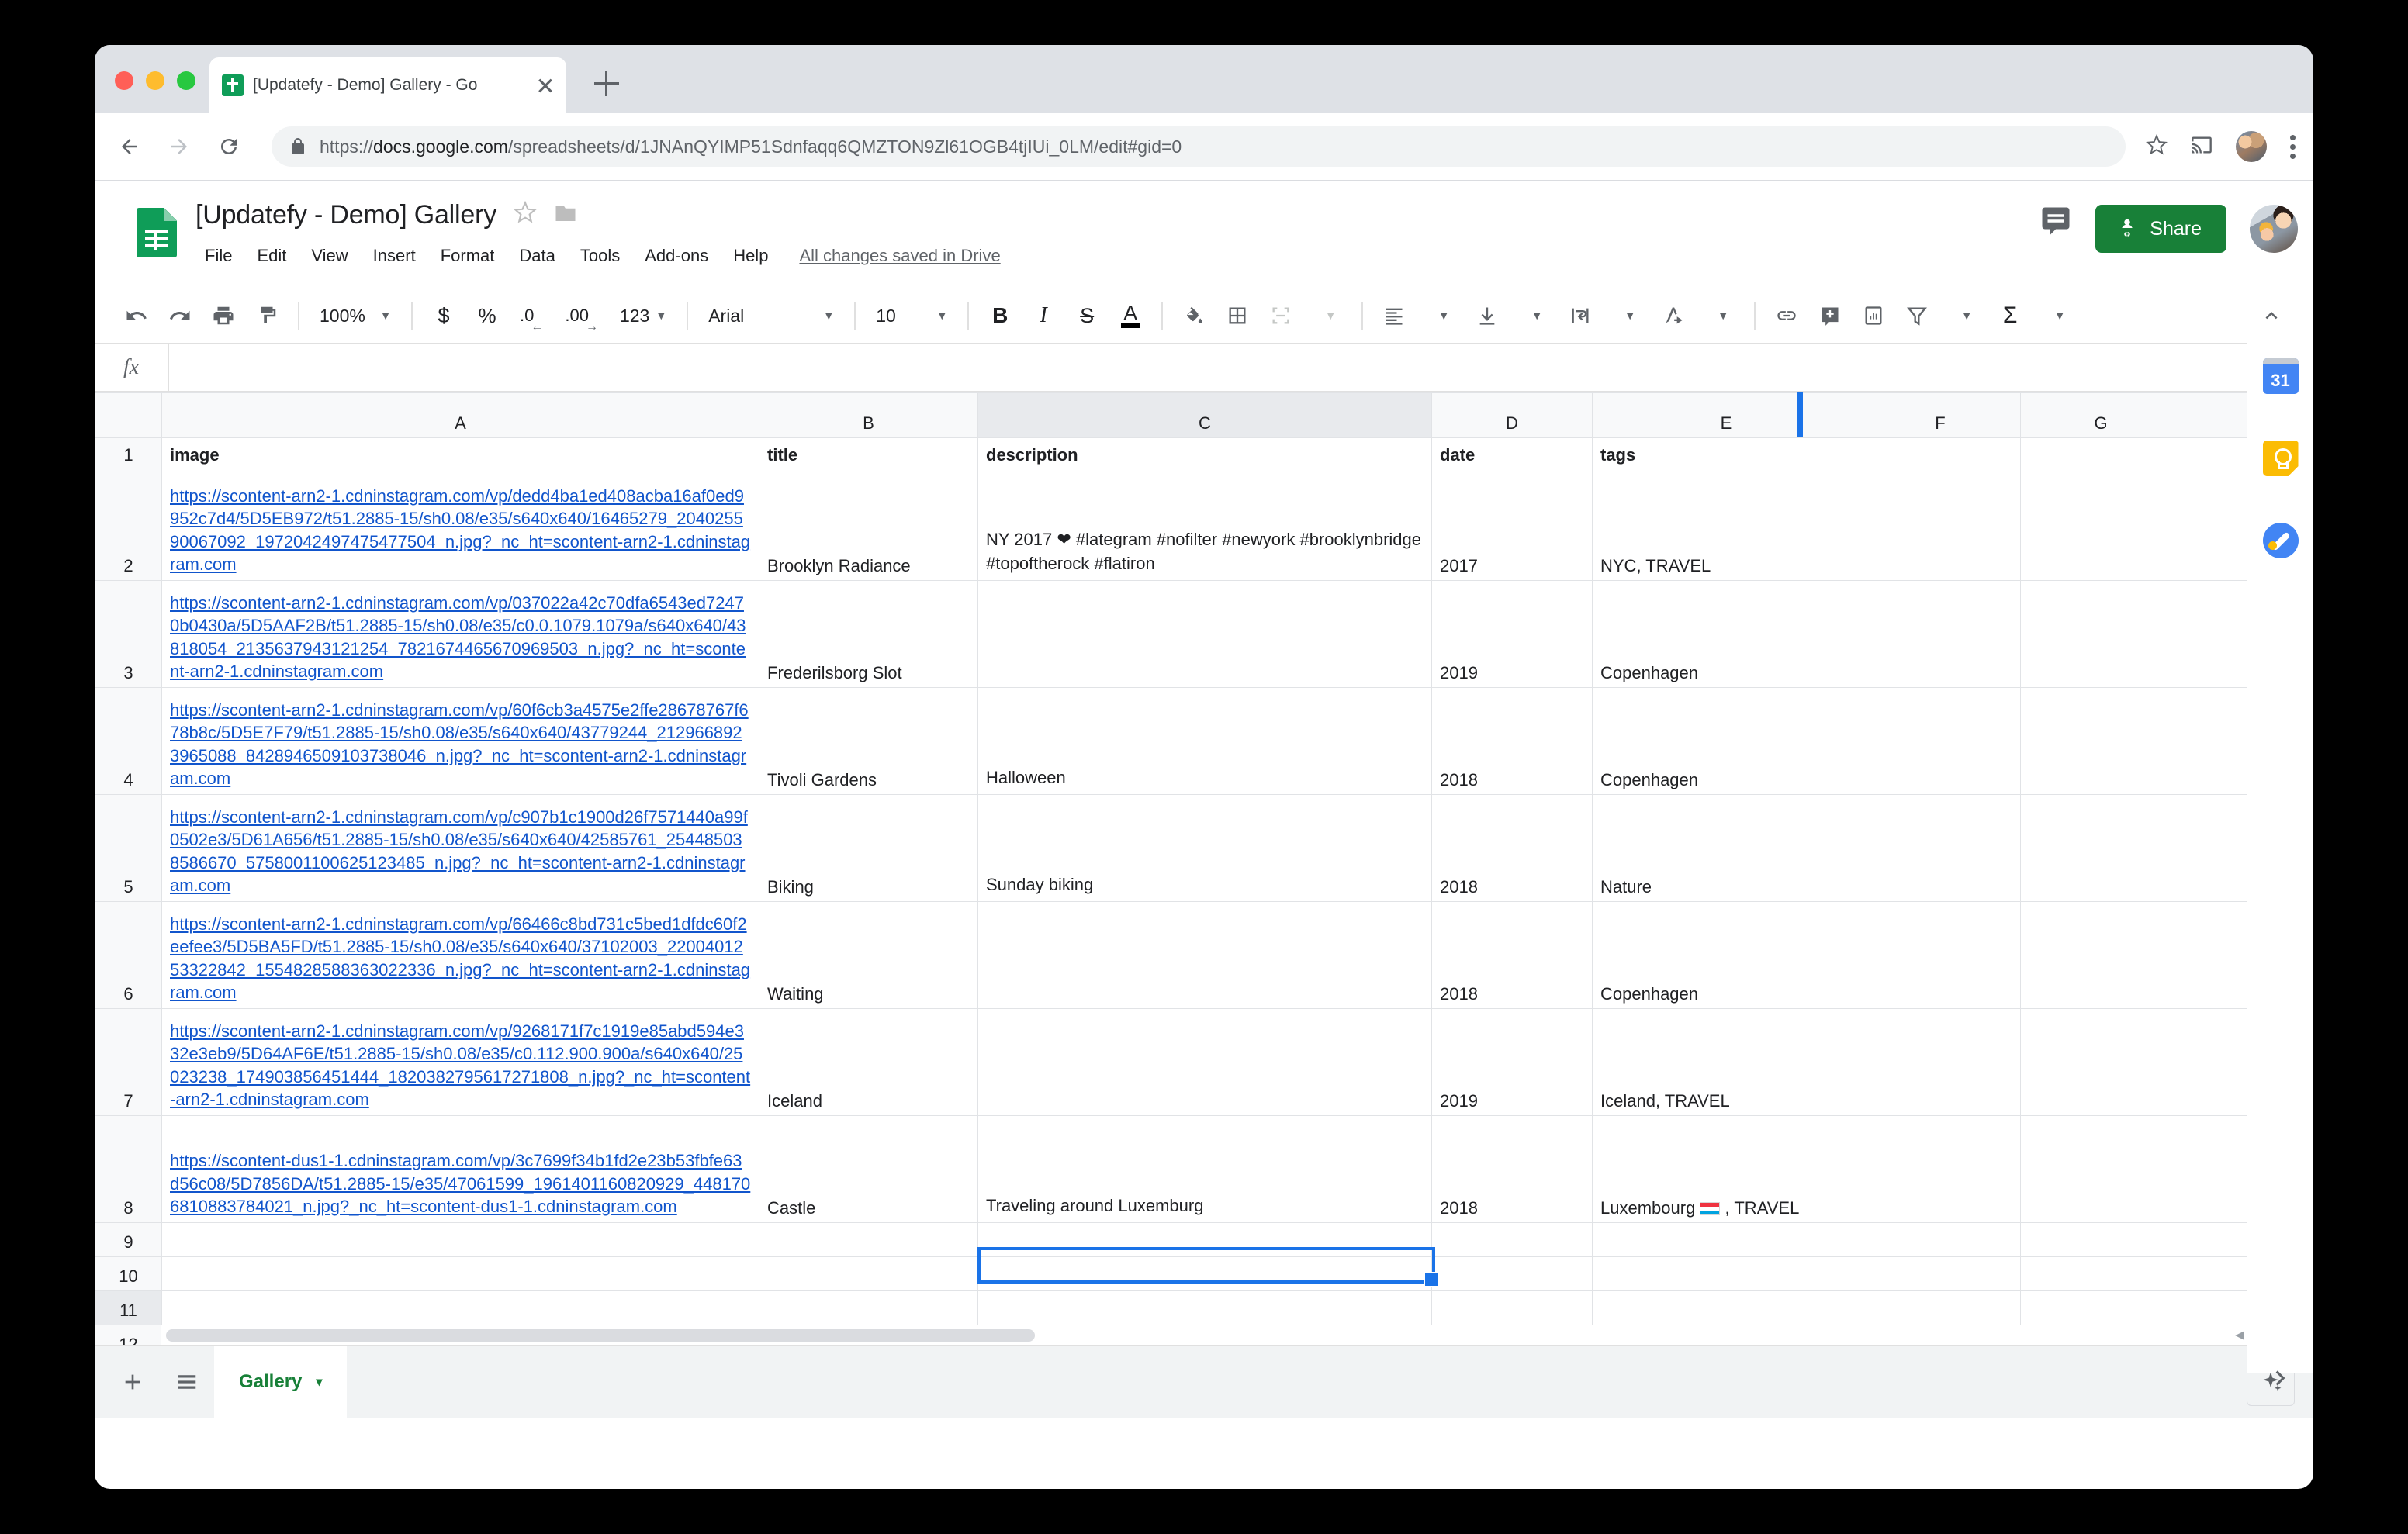  Describe the element at coordinates (771, 315) in the screenshot. I see `font-family-selector: Arial ▼` at that location.